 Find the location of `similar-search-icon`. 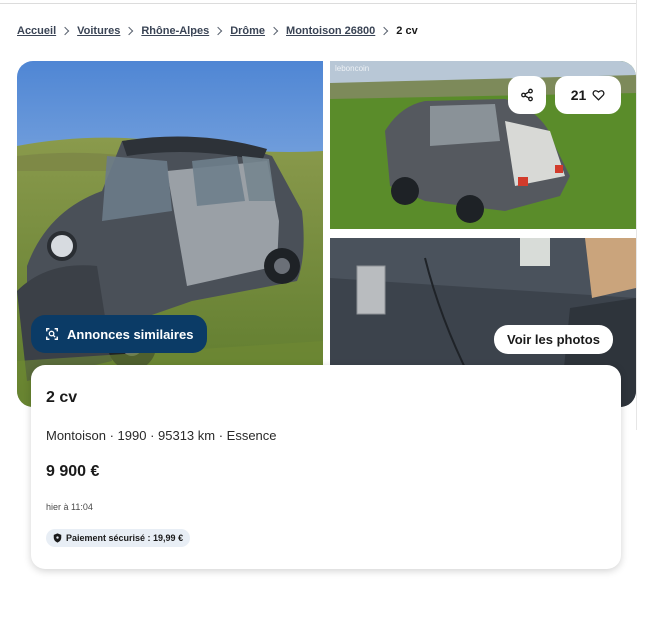

similar-search-icon is located at coordinates (52, 334).